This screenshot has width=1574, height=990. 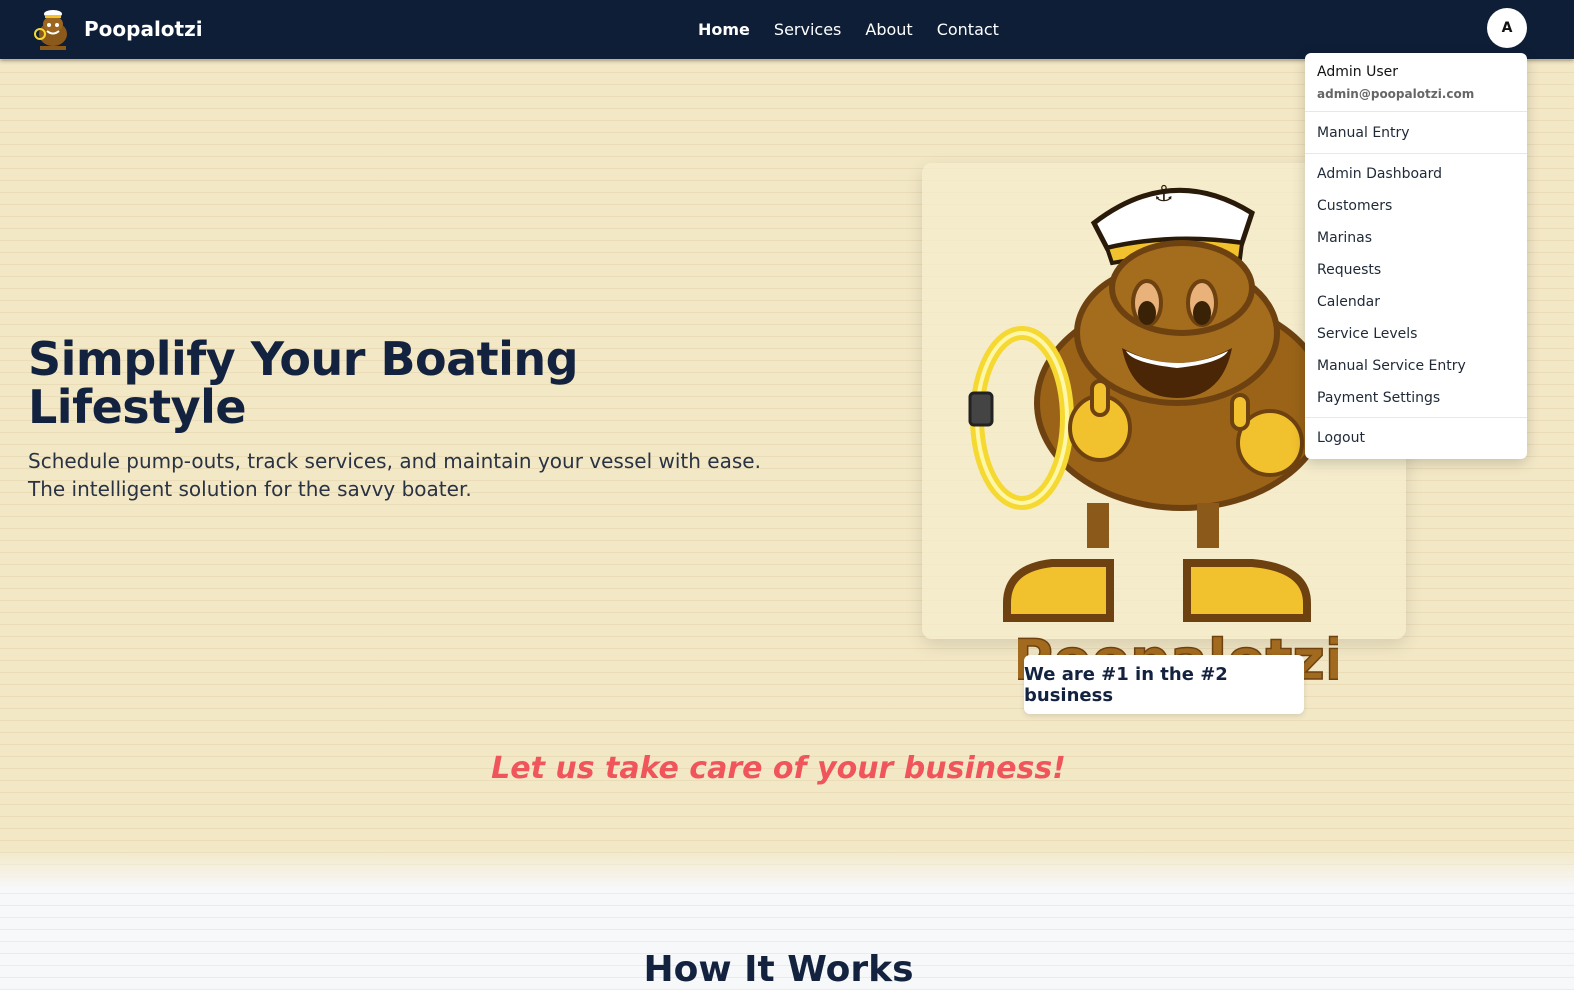 What do you see at coordinates (1416, 270) in the screenshot?
I see `menu-item-requests: Requests` at bounding box center [1416, 270].